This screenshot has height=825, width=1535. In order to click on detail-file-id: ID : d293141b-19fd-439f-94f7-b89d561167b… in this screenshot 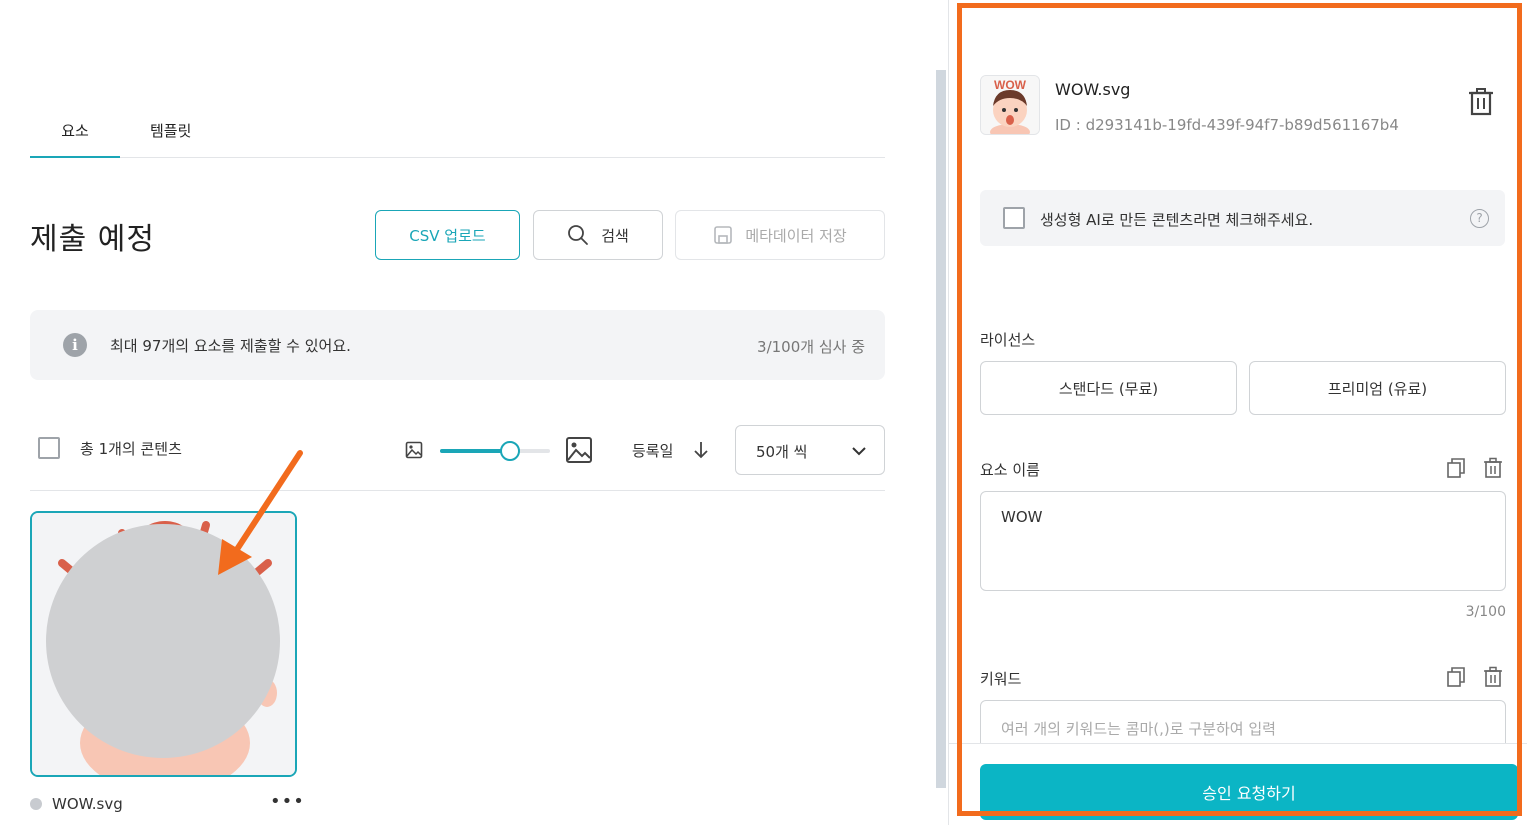, I will do `click(1227, 125)`.